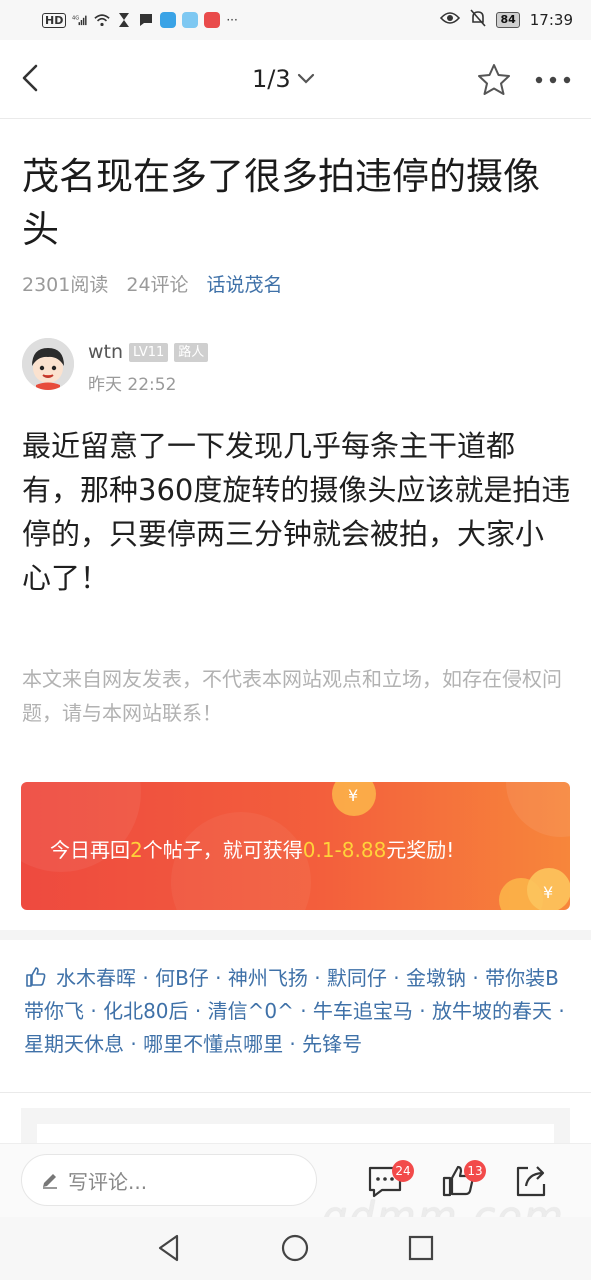 The image size is (591, 1280). I want to click on wifi-icon, so click(102, 20).